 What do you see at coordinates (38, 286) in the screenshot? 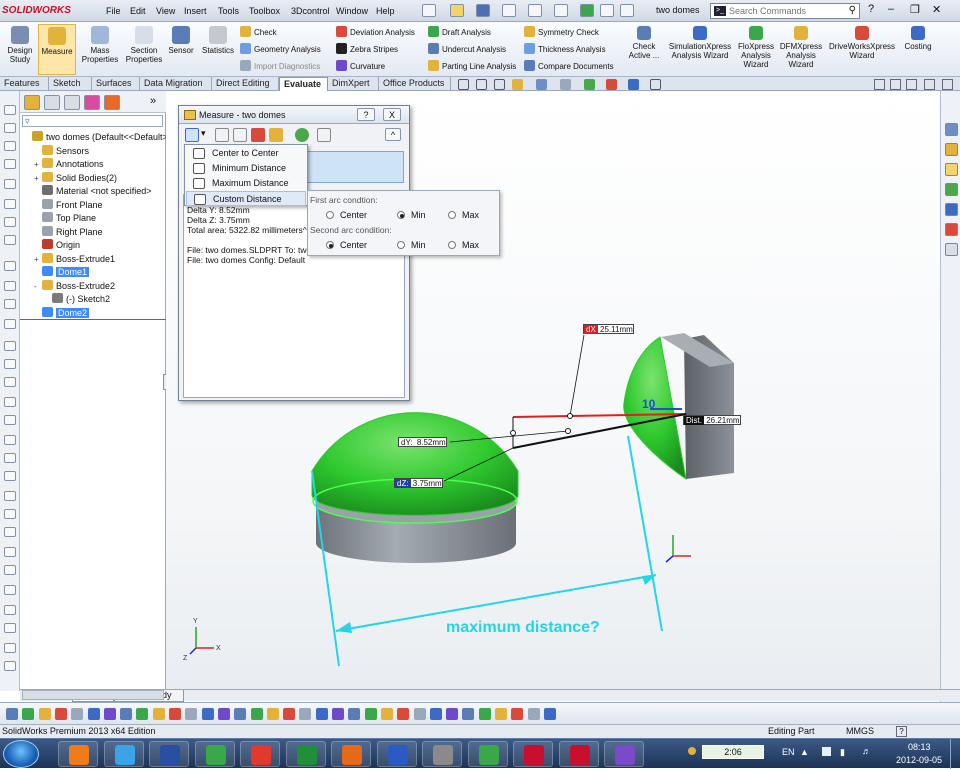
I see `tree-expand-icon: -` at bounding box center [38, 286].